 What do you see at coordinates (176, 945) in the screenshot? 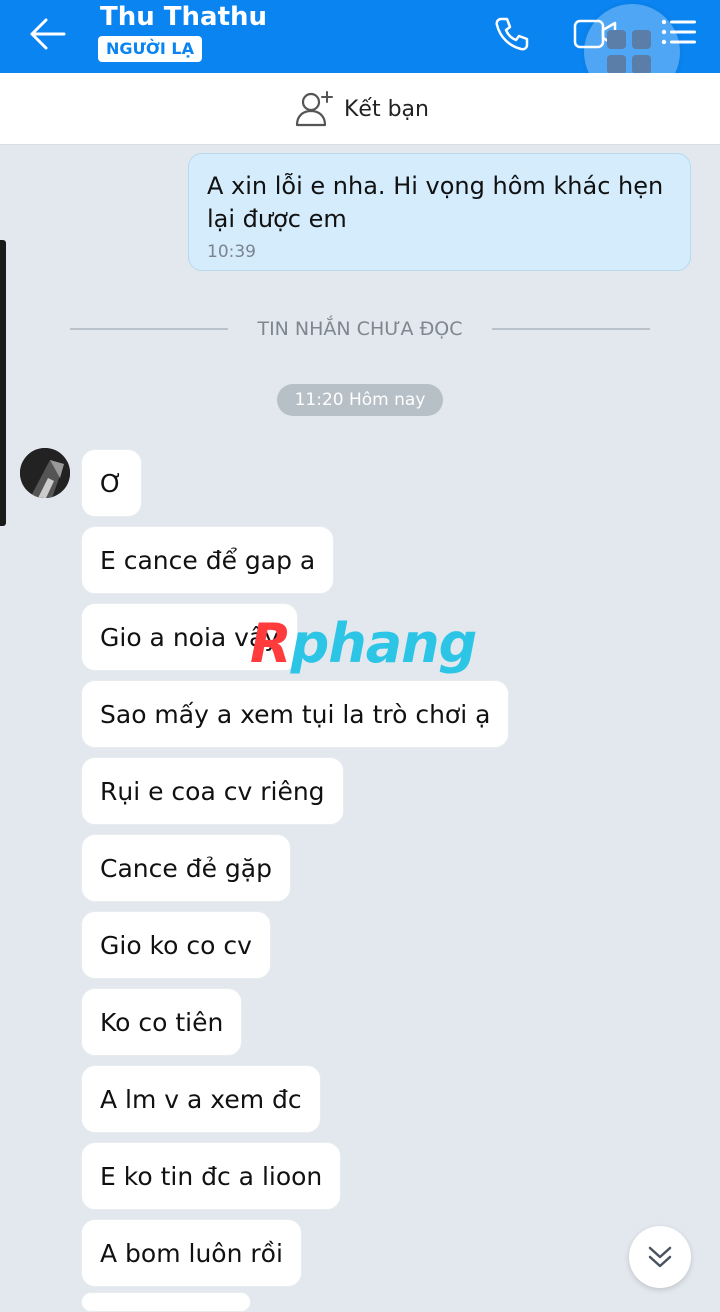
I see `incoming-message: Gio ko co cv` at bounding box center [176, 945].